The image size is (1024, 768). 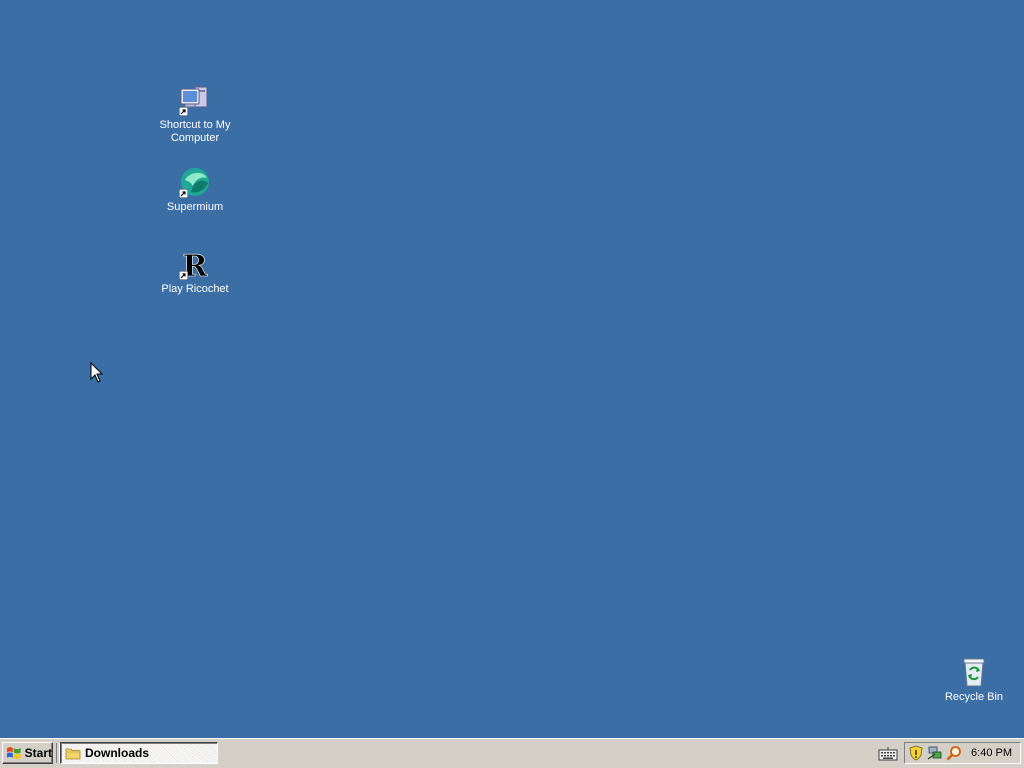 I want to click on my-computer-icon, so click(x=195, y=100).